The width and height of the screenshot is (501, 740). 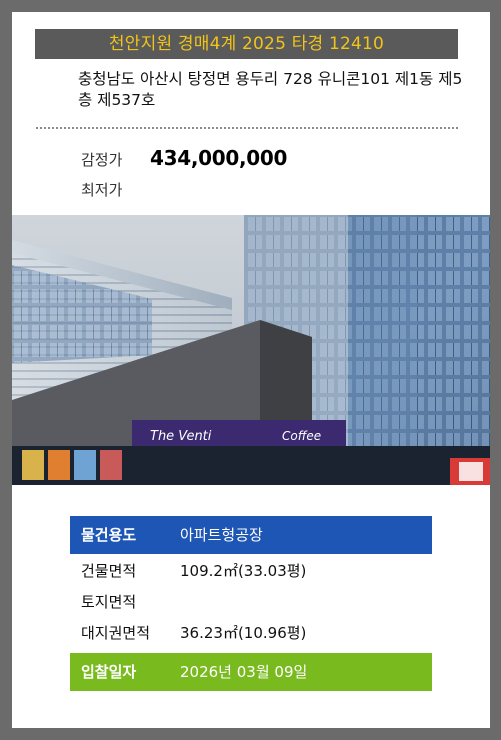 What do you see at coordinates (116, 633) in the screenshot?
I see `land-right-area-label: 대지권면적` at bounding box center [116, 633].